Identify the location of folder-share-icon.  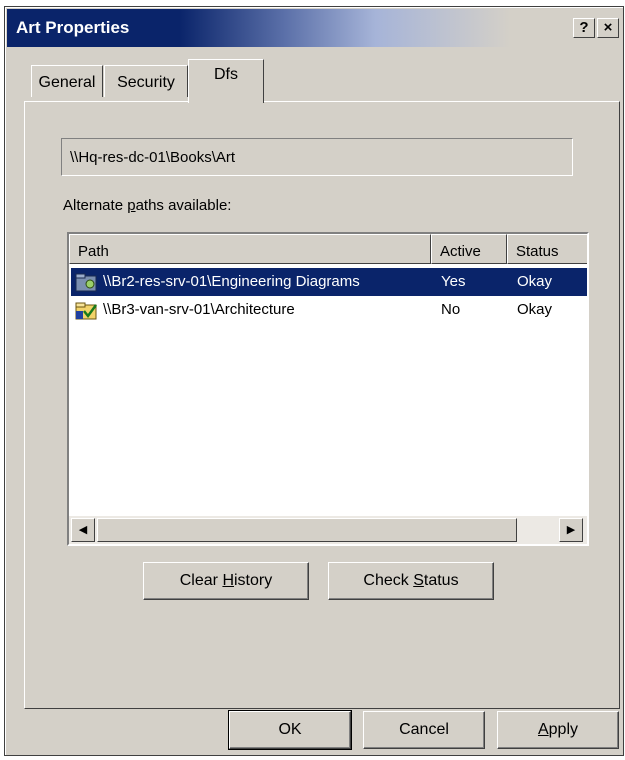
(86, 282).